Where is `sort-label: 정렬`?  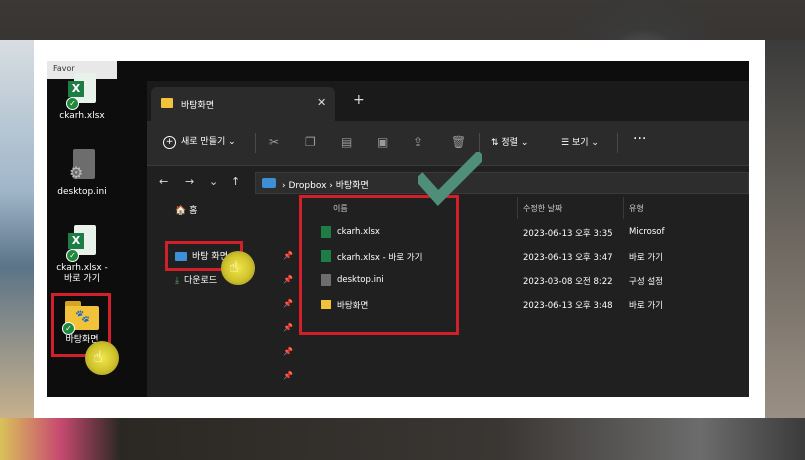 sort-label: 정렬 is located at coordinates (509, 143).